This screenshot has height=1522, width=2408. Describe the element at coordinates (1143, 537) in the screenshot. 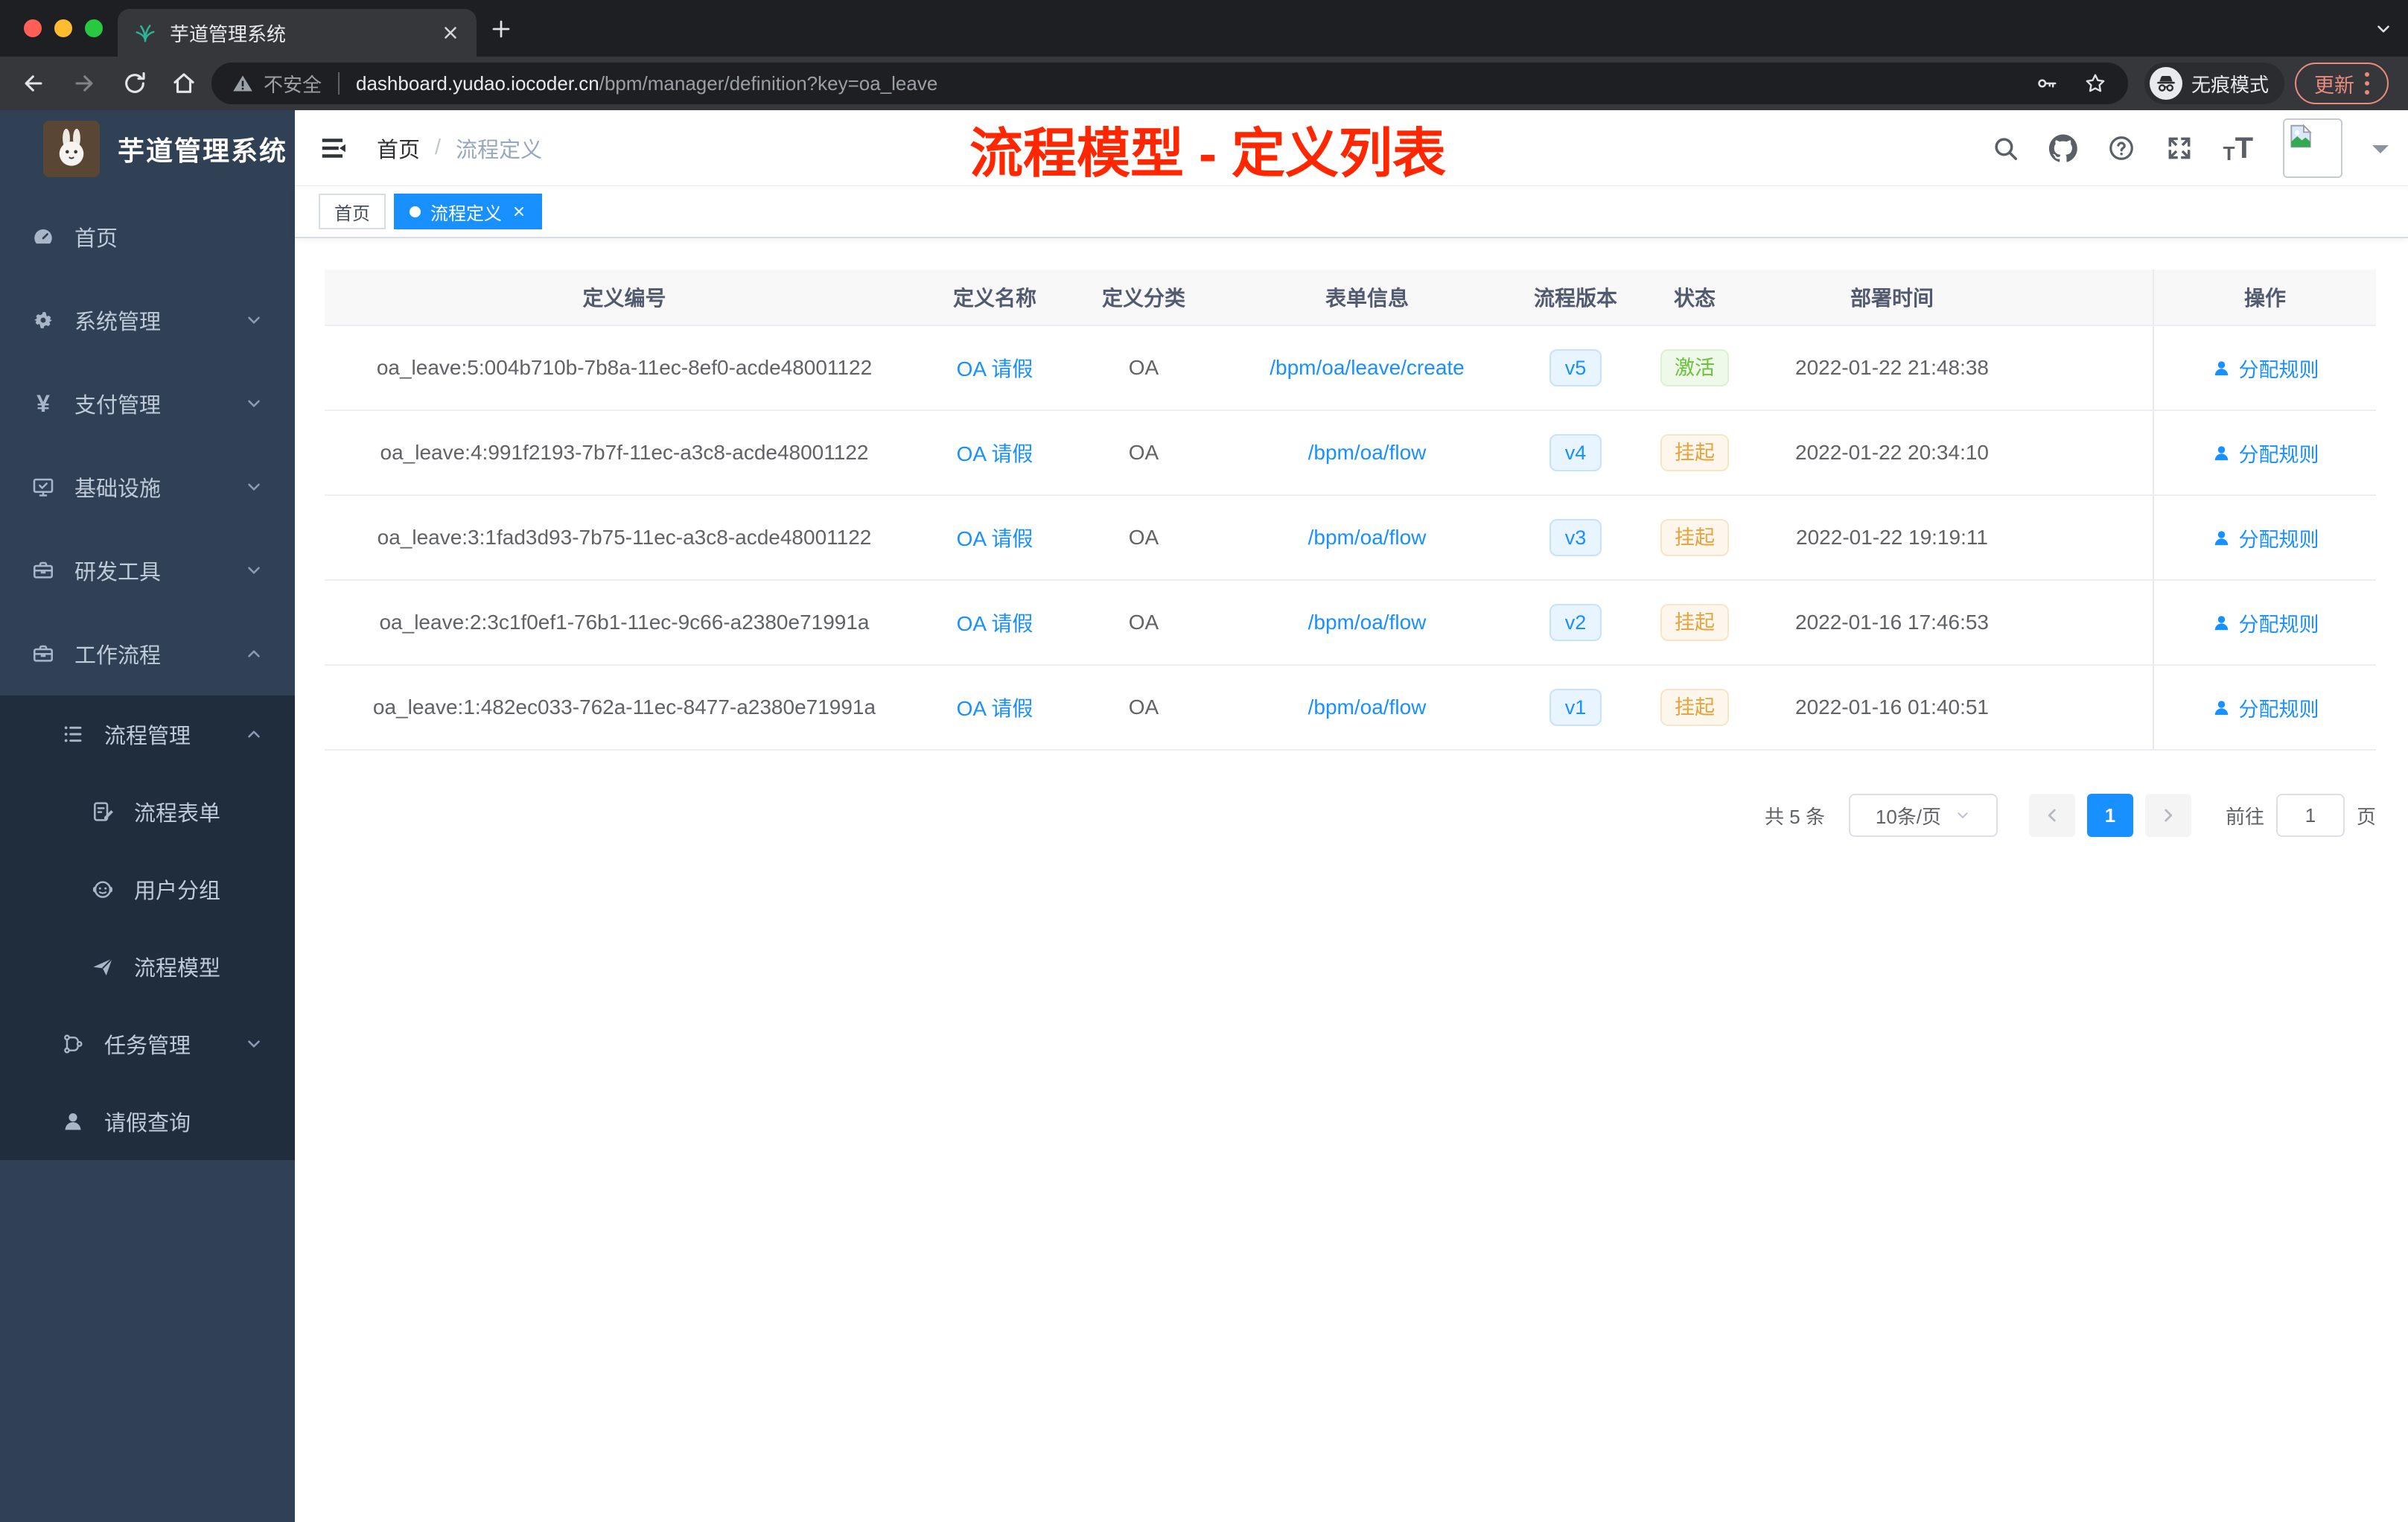

I see `cell-category: OA` at that location.